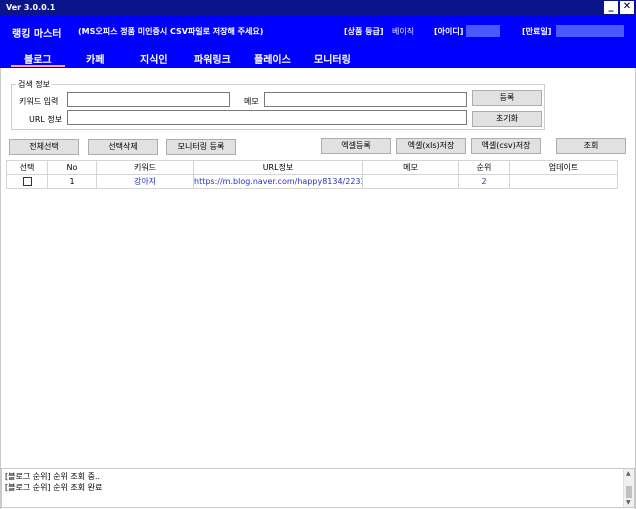  What do you see at coordinates (123, 147) in the screenshot?
I see `delete-selected-button: 선택삭제` at bounding box center [123, 147].